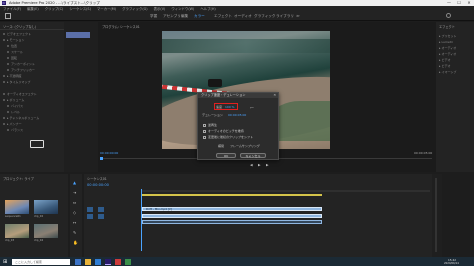 This screenshot has width=474, height=266. I want to click on effects-folder: ▸ プリセット, so click(447, 36).